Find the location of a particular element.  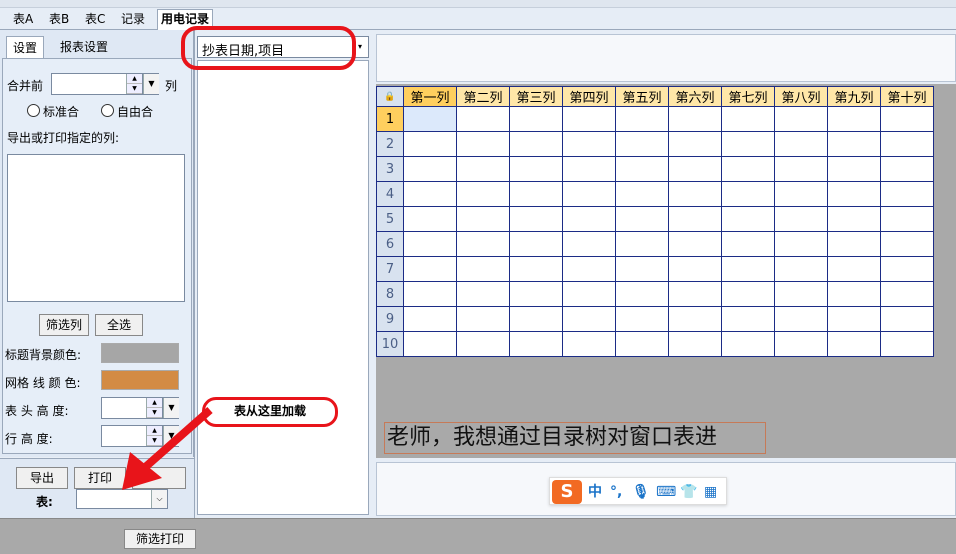

column-header: 第八列 is located at coordinates (801, 96).